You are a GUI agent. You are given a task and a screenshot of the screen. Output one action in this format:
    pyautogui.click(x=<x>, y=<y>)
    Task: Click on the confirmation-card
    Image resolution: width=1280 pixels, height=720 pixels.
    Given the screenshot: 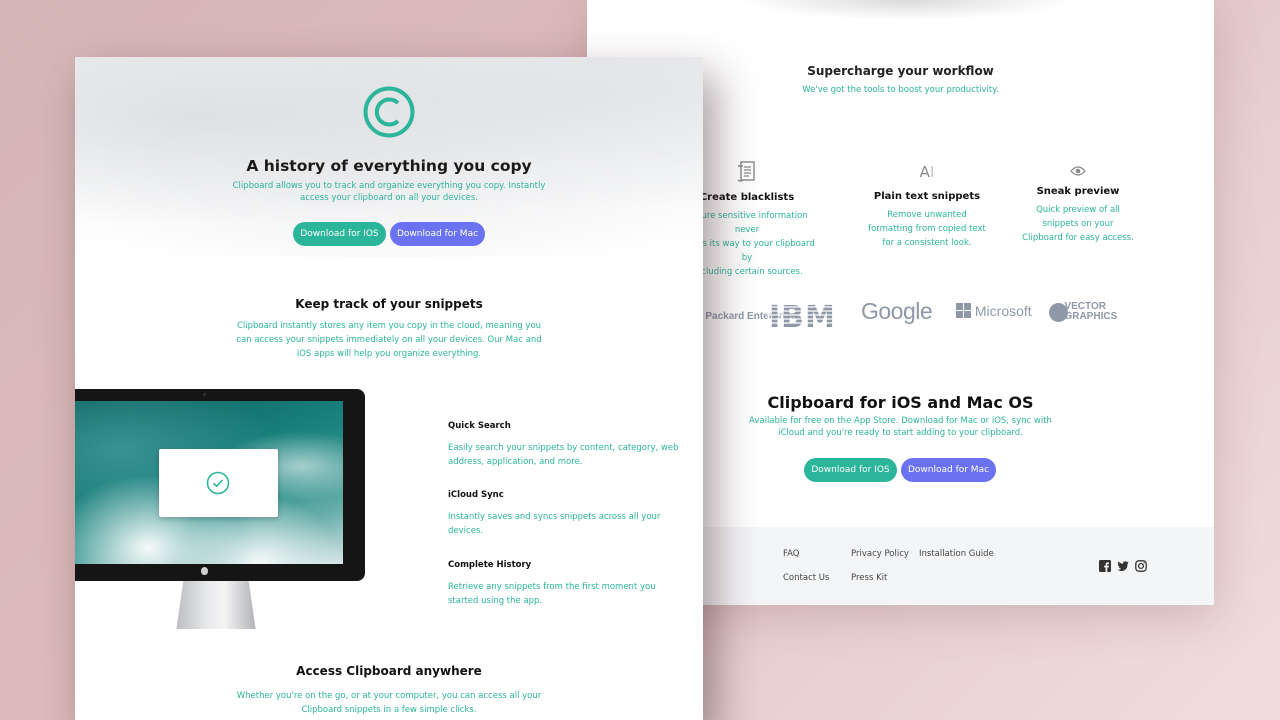 What is the action you would take?
    pyautogui.click(x=218, y=483)
    